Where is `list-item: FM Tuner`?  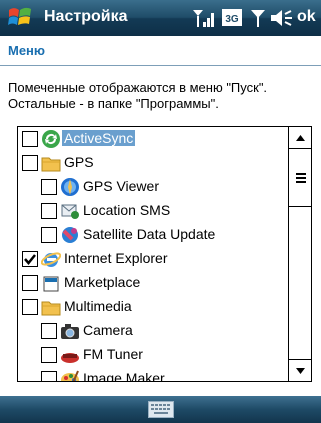
list-item: FM Tuner is located at coordinates (152, 355).